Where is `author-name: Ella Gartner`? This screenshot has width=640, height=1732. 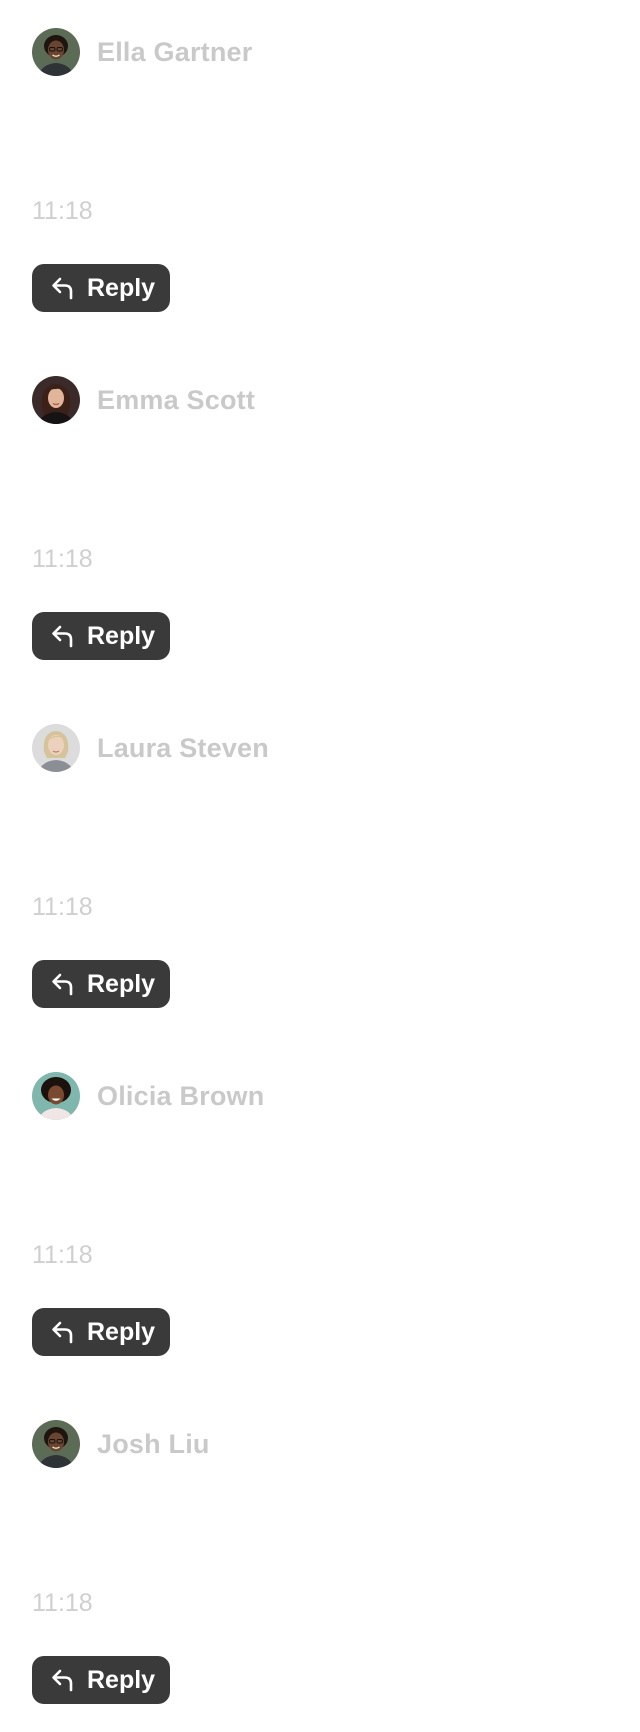
author-name: Ella Gartner is located at coordinates (175, 51).